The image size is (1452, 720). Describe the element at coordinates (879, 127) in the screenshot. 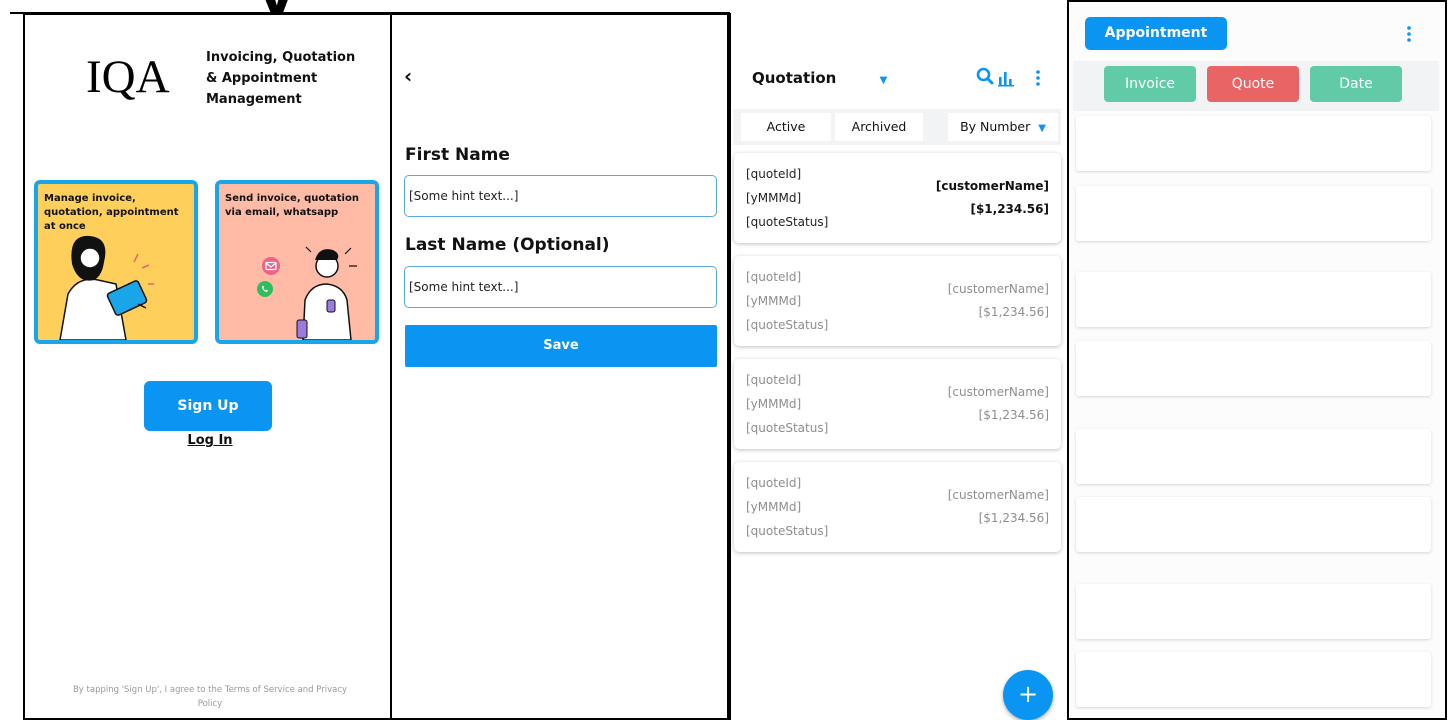

I see `tab-archived: Archived` at that location.